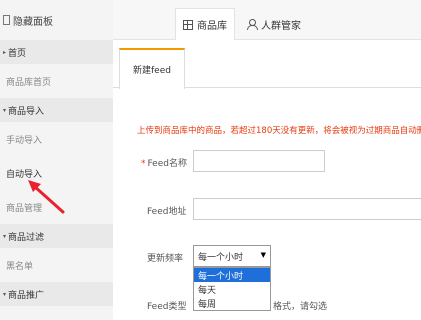  Describe the element at coordinates (56, 20) in the screenshot. I see `hide-panel-toggle: 隐藏面板` at that location.